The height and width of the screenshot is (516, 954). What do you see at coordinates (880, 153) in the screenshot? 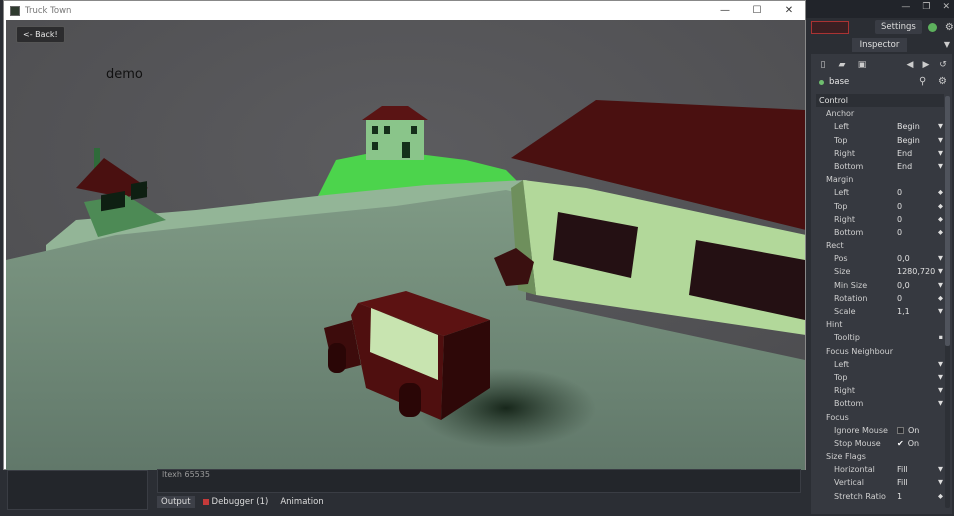
I see `property-row: Right End ▼` at bounding box center [880, 153].